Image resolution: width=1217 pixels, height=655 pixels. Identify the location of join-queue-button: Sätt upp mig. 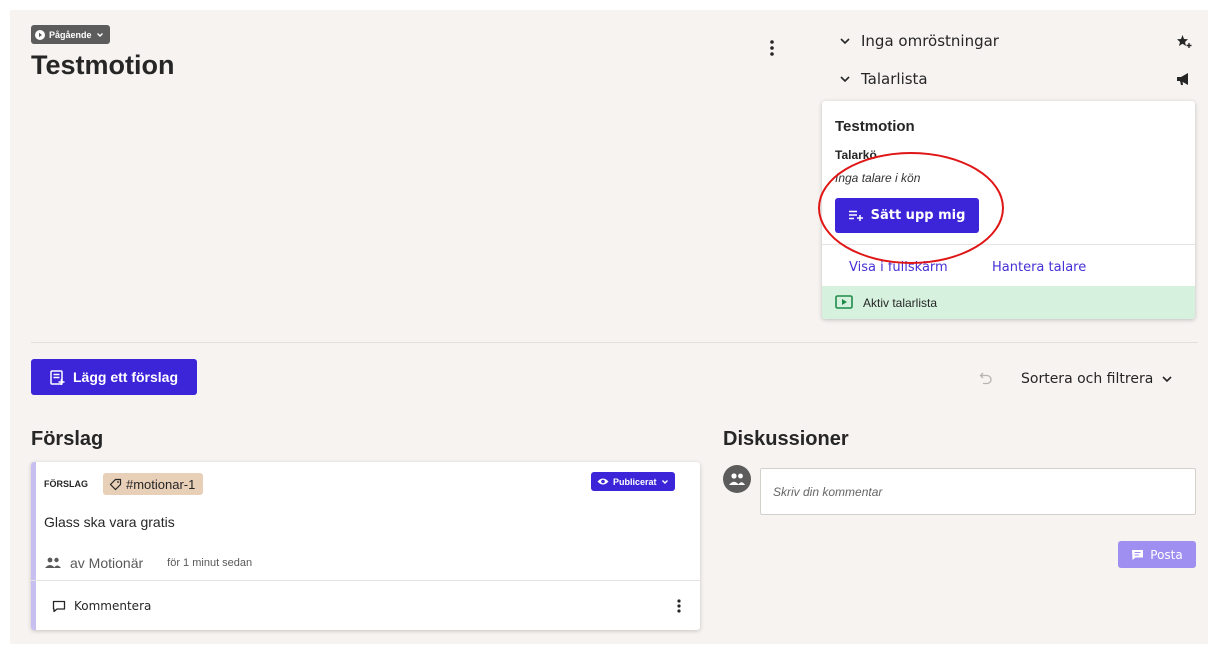
(907, 215).